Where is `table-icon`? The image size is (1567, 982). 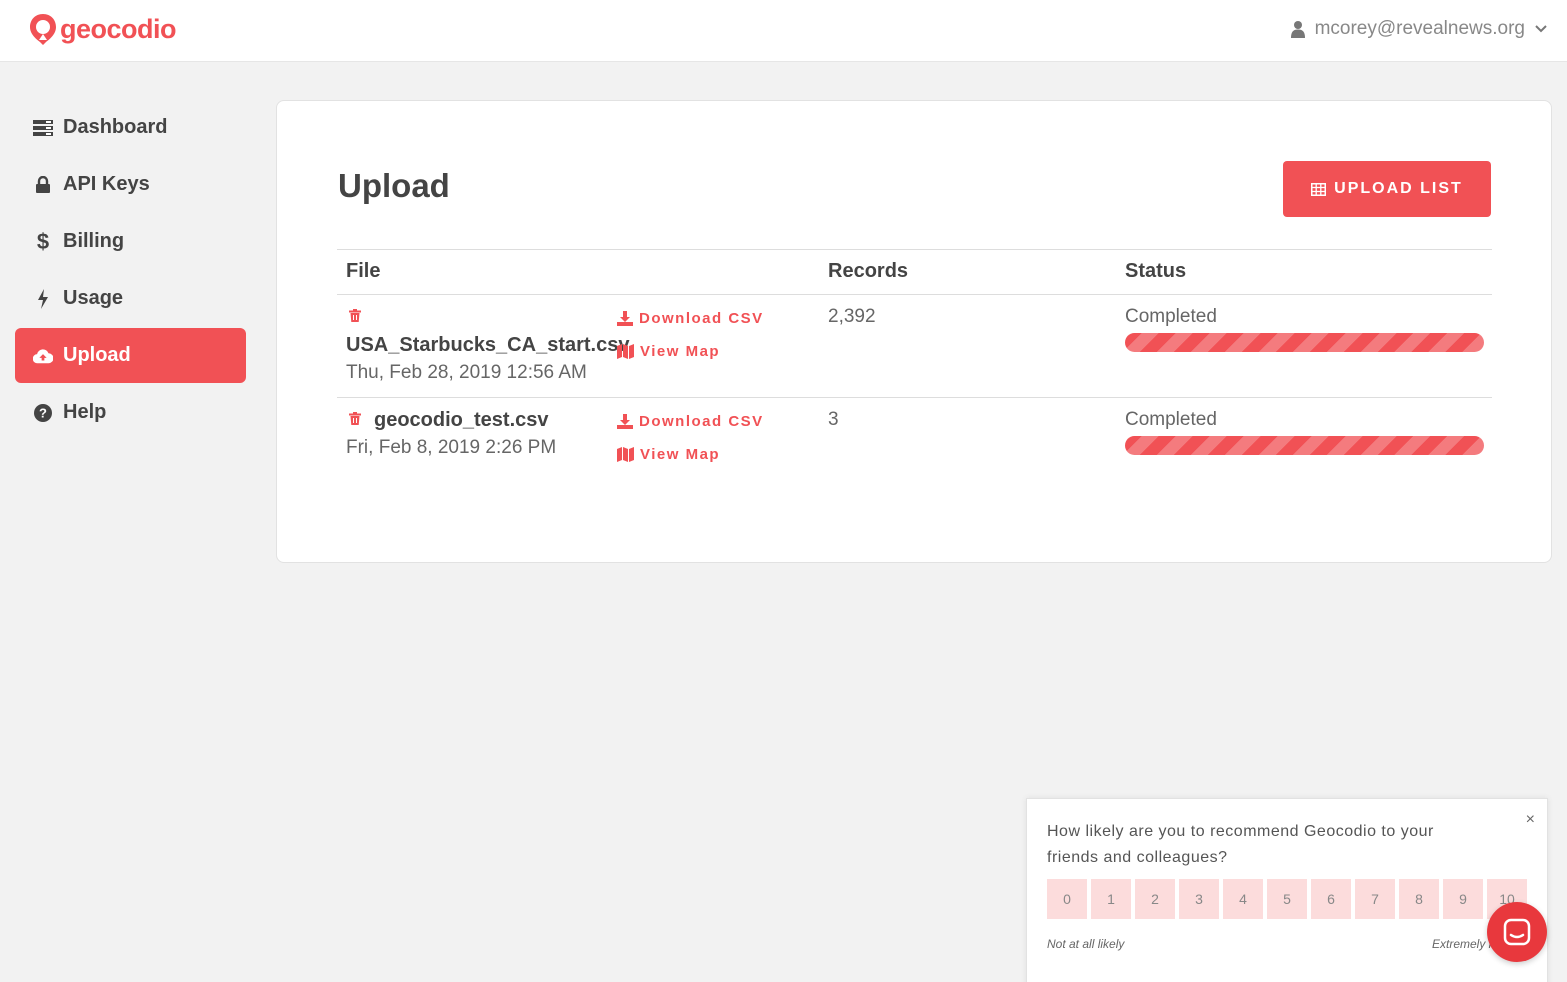 table-icon is located at coordinates (1319, 189).